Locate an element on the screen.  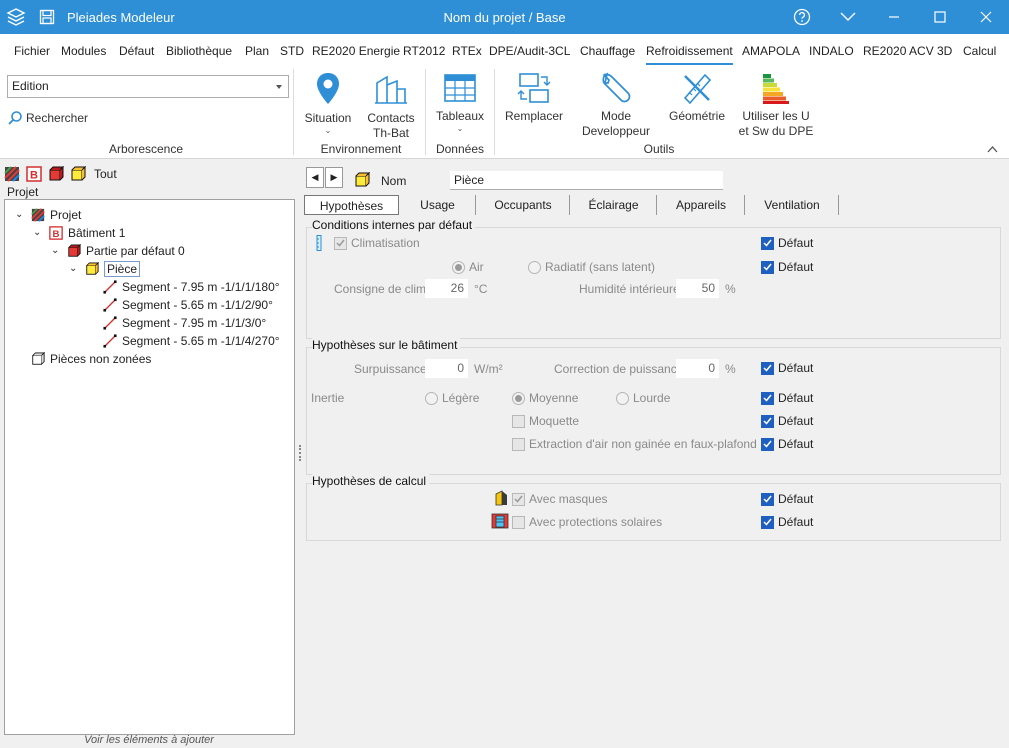
menu-defaut: Défaut is located at coordinates (136, 51).